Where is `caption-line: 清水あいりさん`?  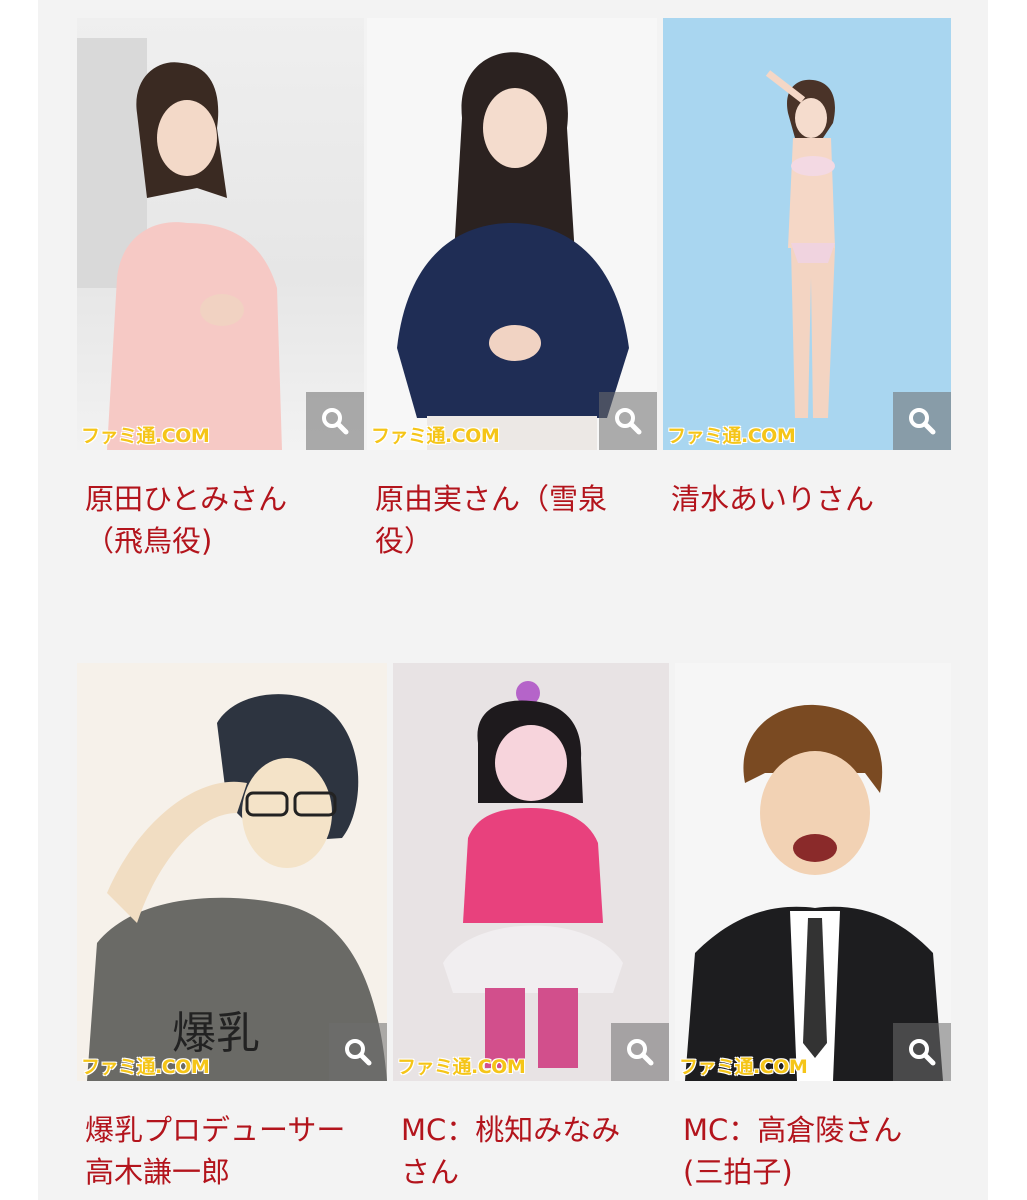 caption-line: 清水あいりさん is located at coordinates (773, 499).